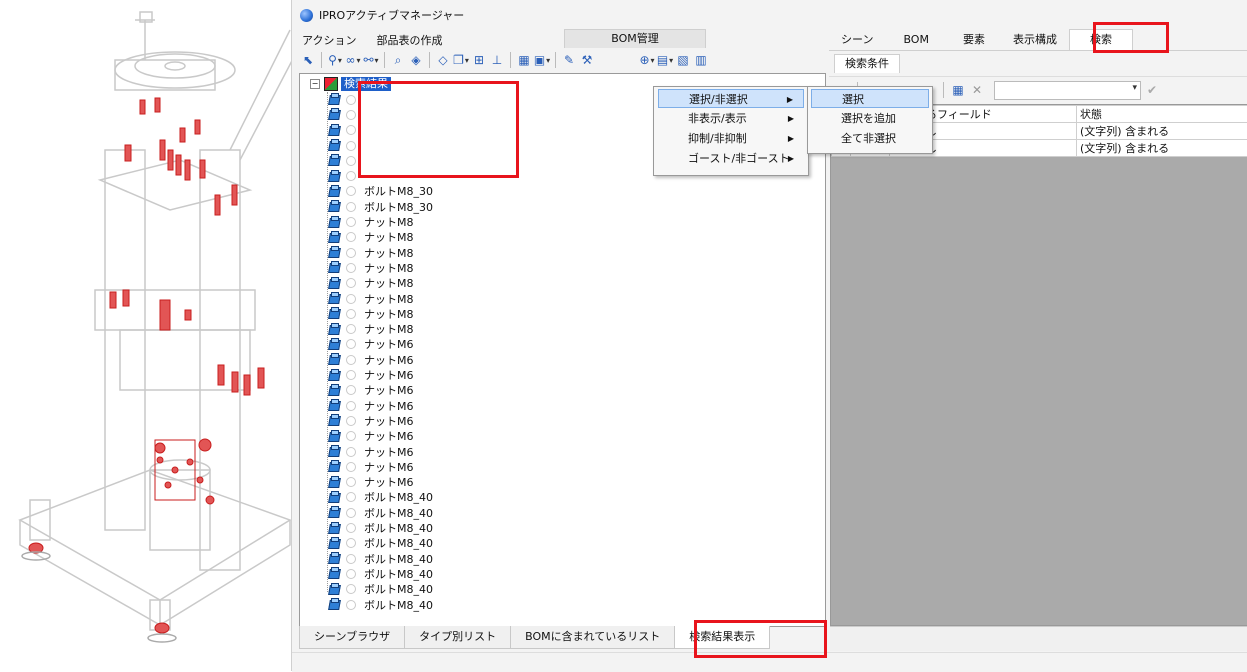  Describe the element at coordinates (315, 84) in the screenshot. I see `collapse-icon: −` at that location.